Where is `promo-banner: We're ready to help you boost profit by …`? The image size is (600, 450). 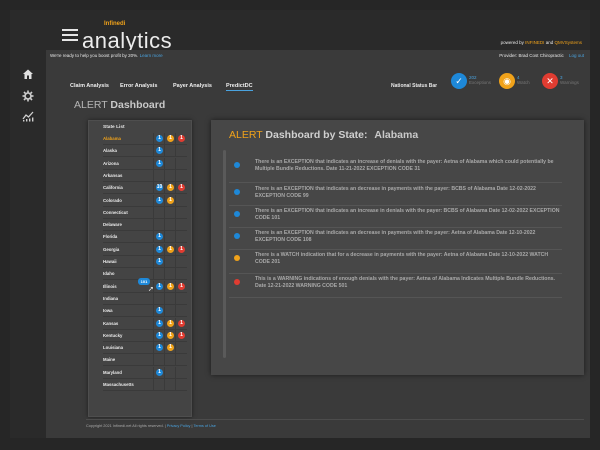
promo-banner: We're ready to help you boost profit by … is located at coordinates (106, 55).